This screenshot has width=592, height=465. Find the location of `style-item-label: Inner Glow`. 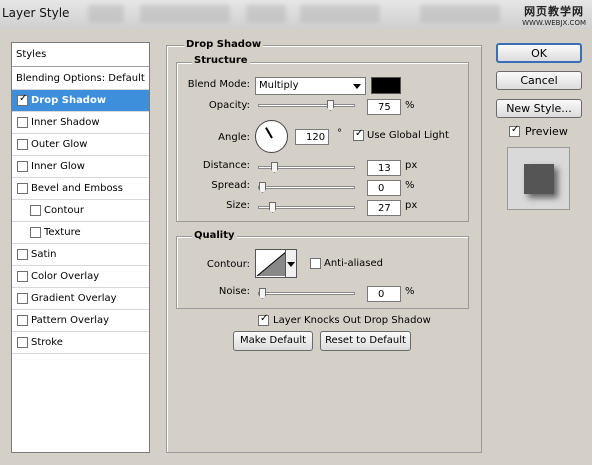

style-item-label: Inner Glow is located at coordinates (58, 166).